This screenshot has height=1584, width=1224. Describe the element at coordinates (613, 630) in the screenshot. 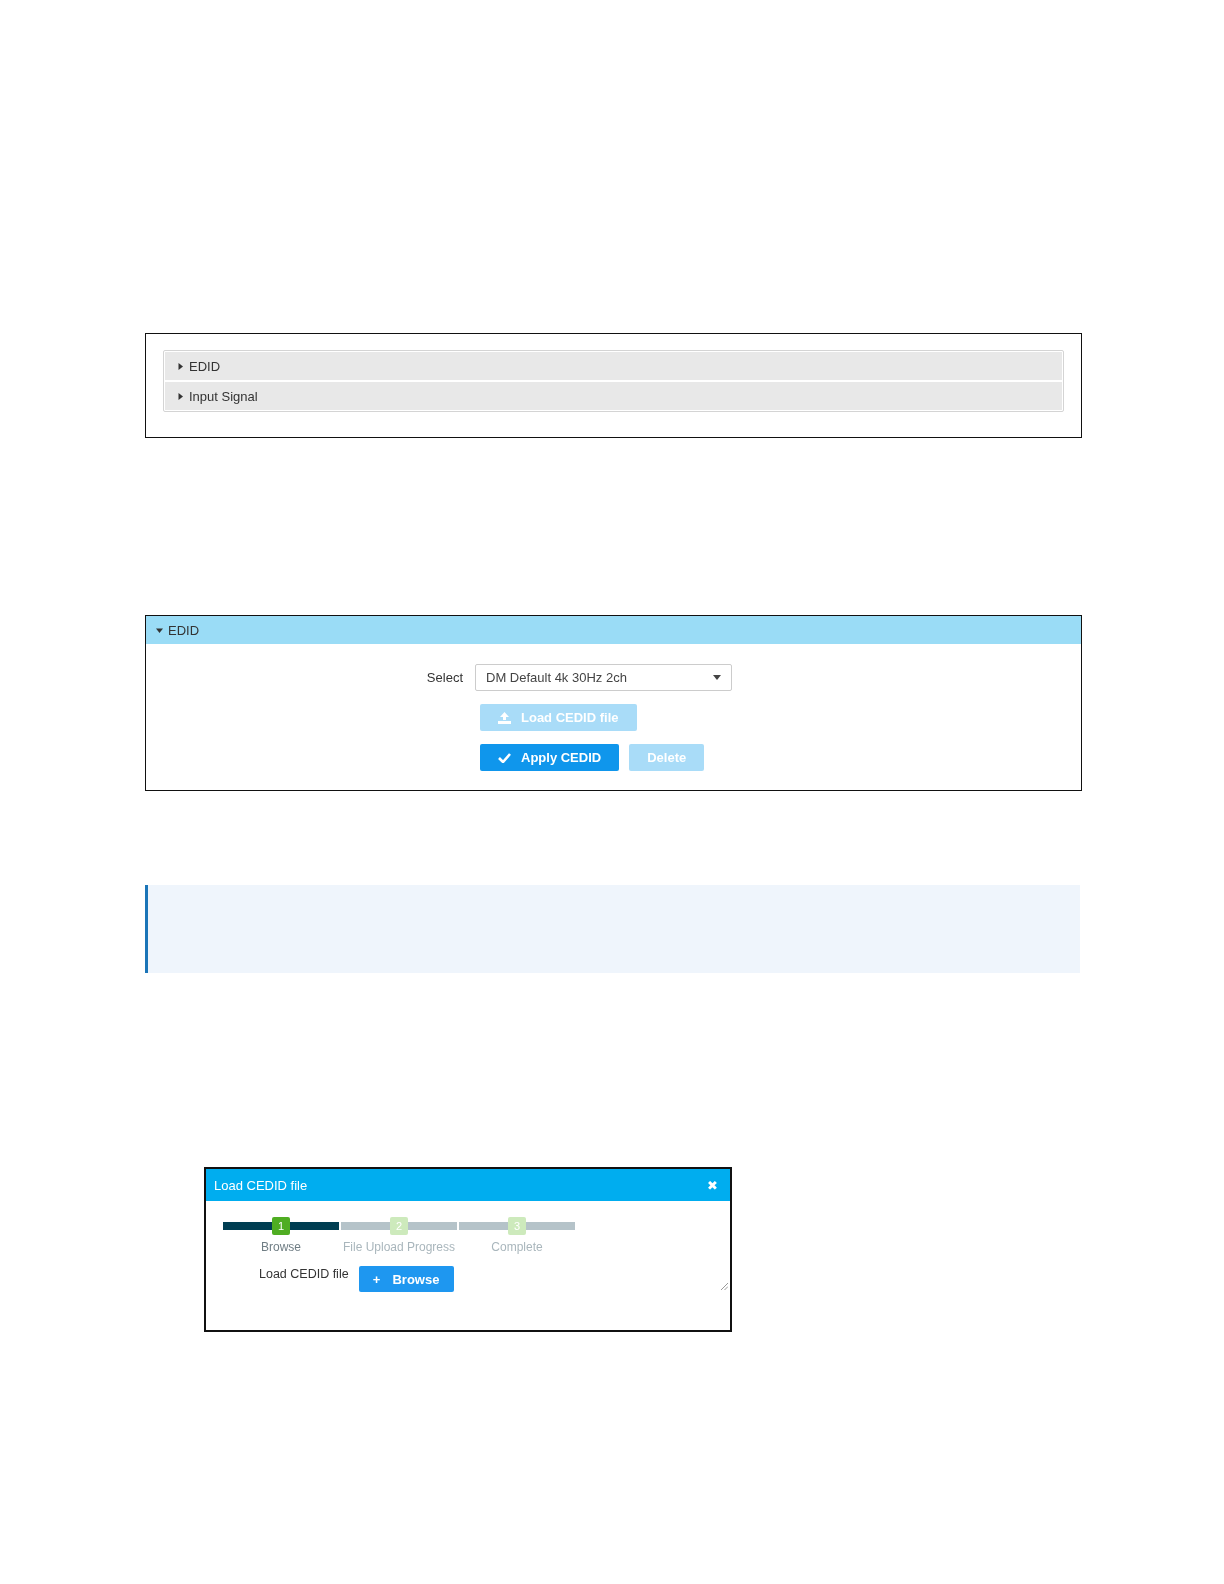

I see `panel-header: EDID` at that location.